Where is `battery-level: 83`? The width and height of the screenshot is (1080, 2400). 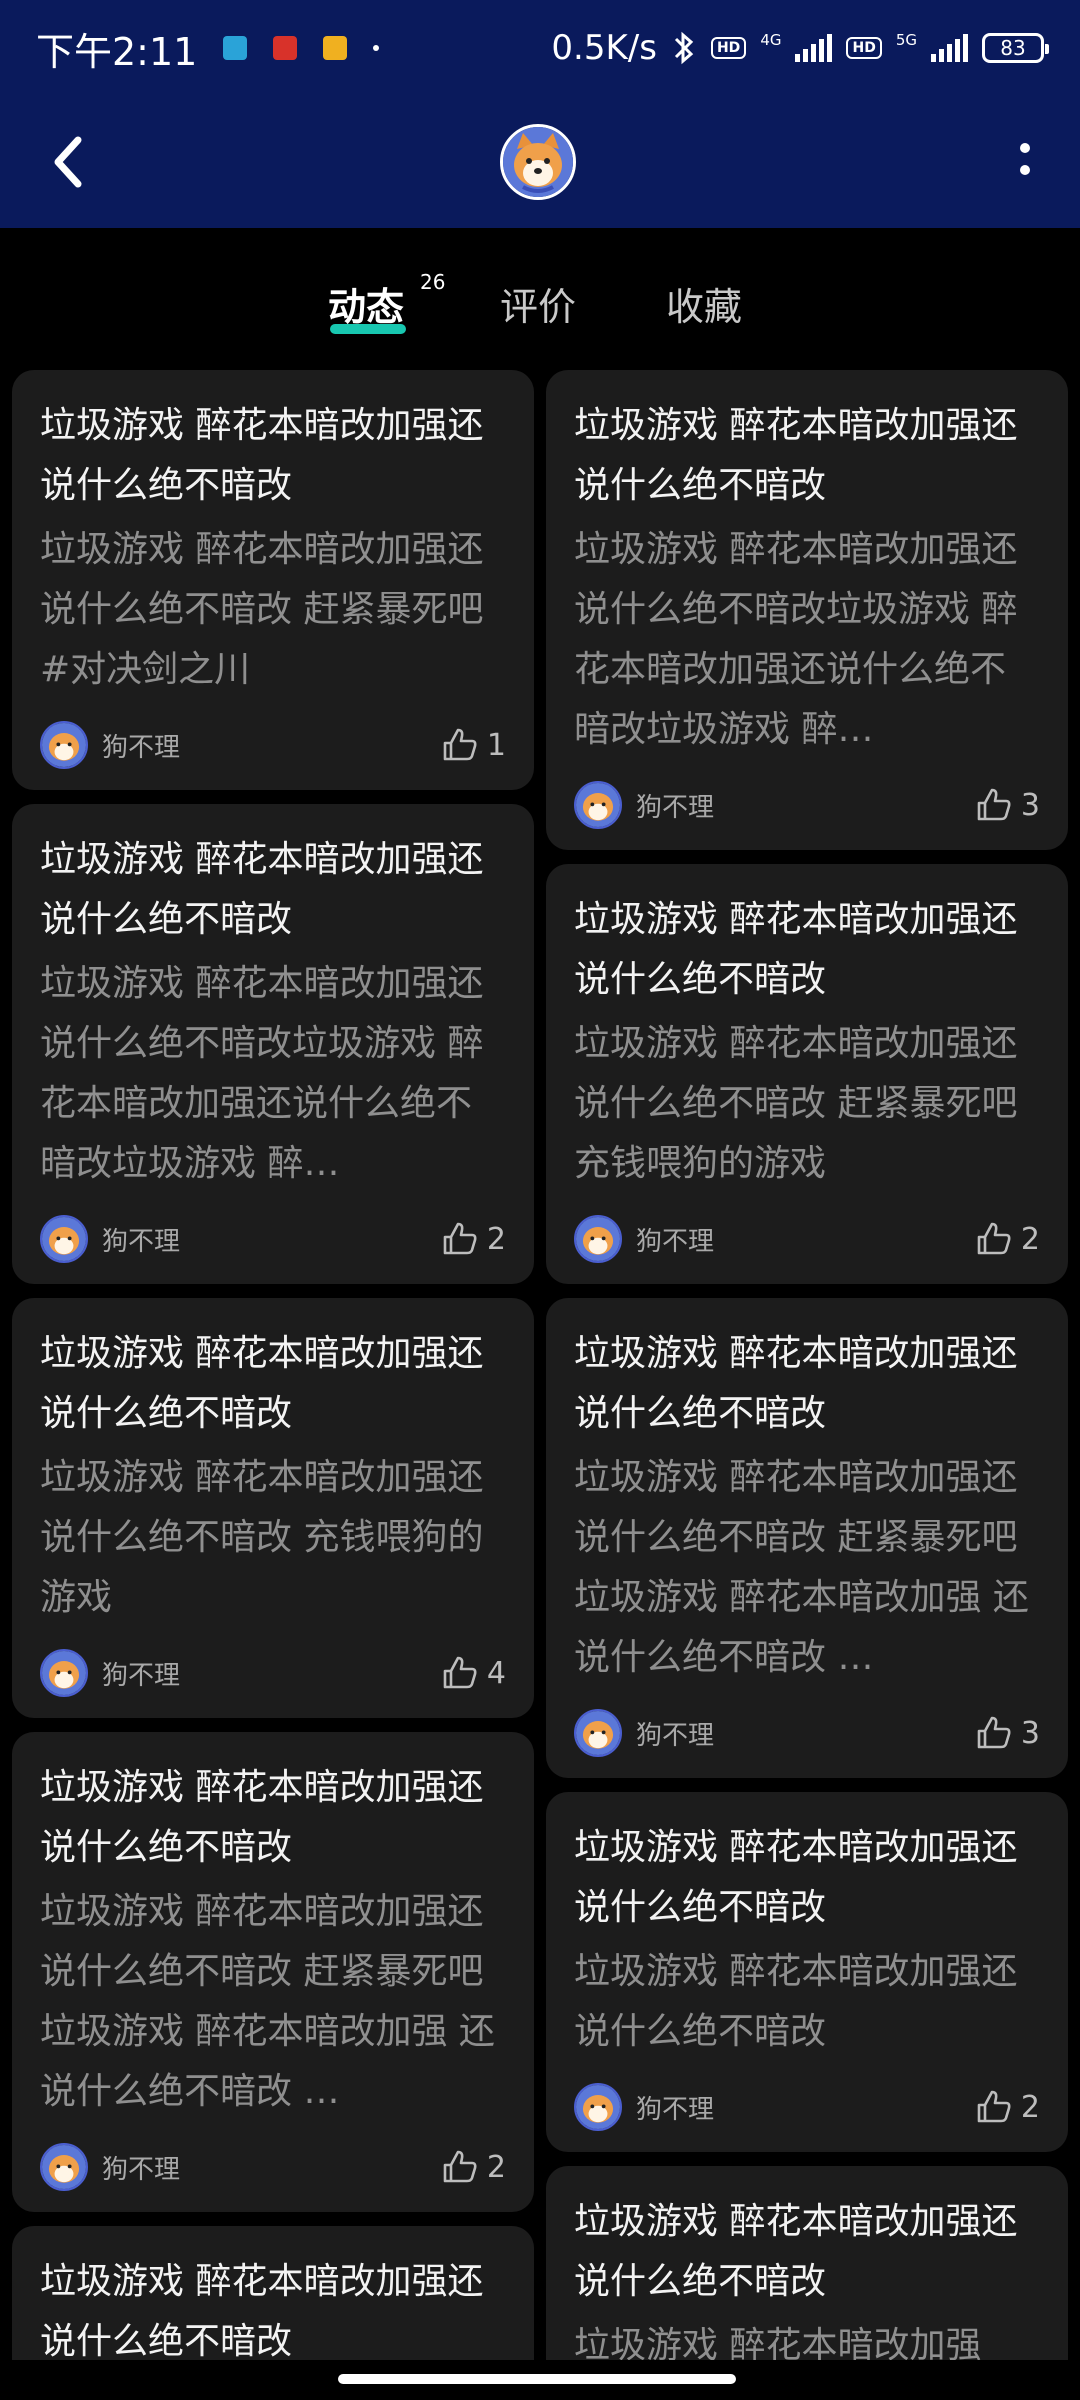 battery-level: 83 is located at coordinates (1013, 48).